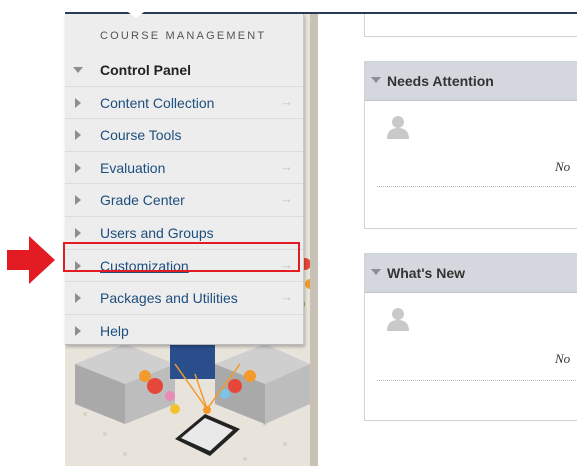 This screenshot has width=577, height=466. What do you see at coordinates (470, 337) in the screenshot?
I see `whats-new-module: What's New No` at bounding box center [470, 337].